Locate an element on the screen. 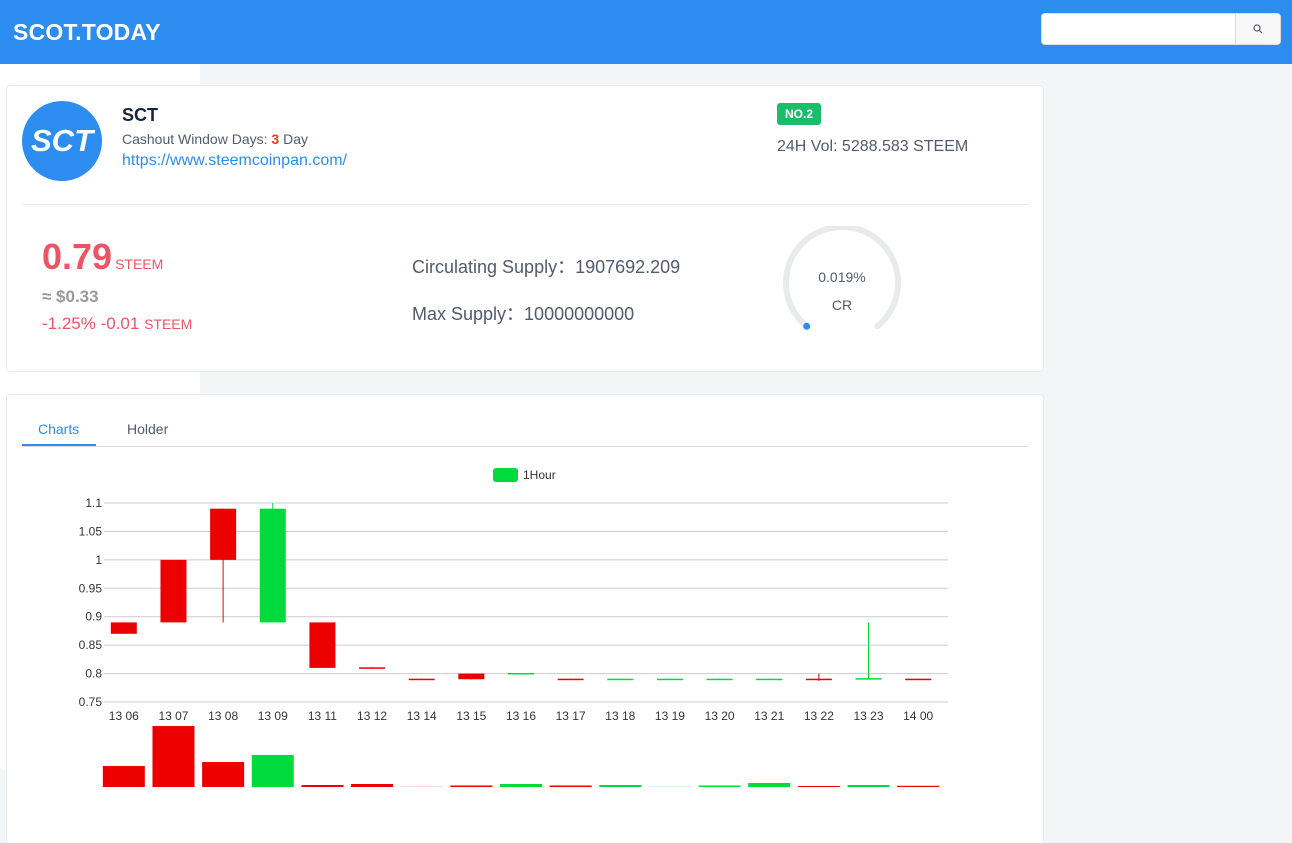 The width and height of the screenshot is (1292, 843). x-tick-label: 13 18 is located at coordinates (620, 716).